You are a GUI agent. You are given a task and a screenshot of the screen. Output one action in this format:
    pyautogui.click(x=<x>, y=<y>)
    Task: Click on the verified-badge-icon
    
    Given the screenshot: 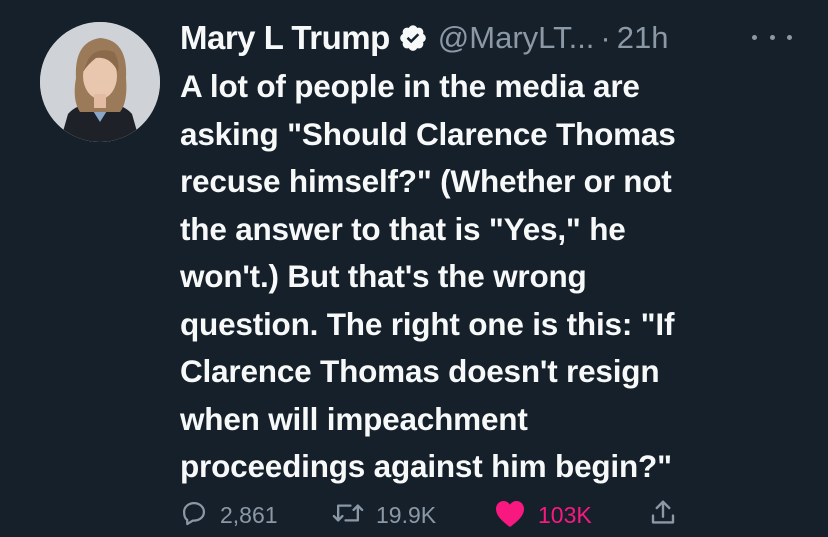 What is the action you would take?
    pyautogui.click(x=413, y=38)
    